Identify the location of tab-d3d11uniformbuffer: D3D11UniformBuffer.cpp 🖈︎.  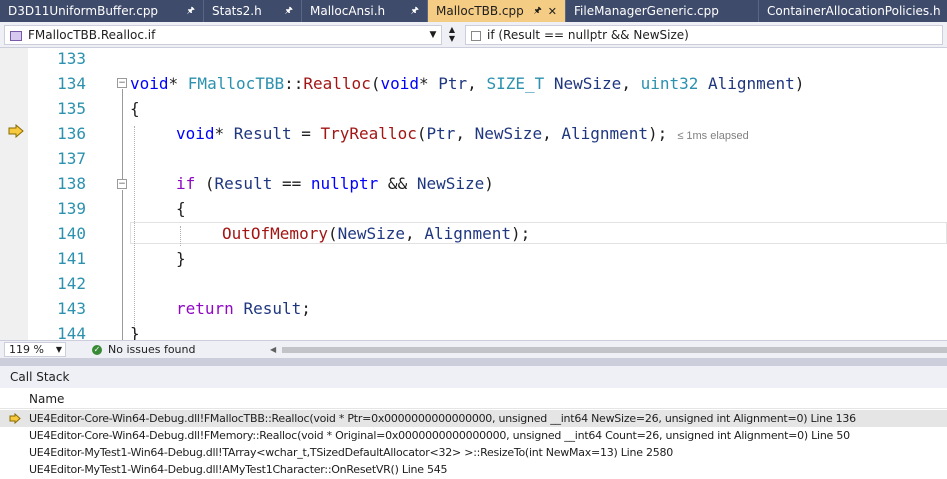
(102, 11).